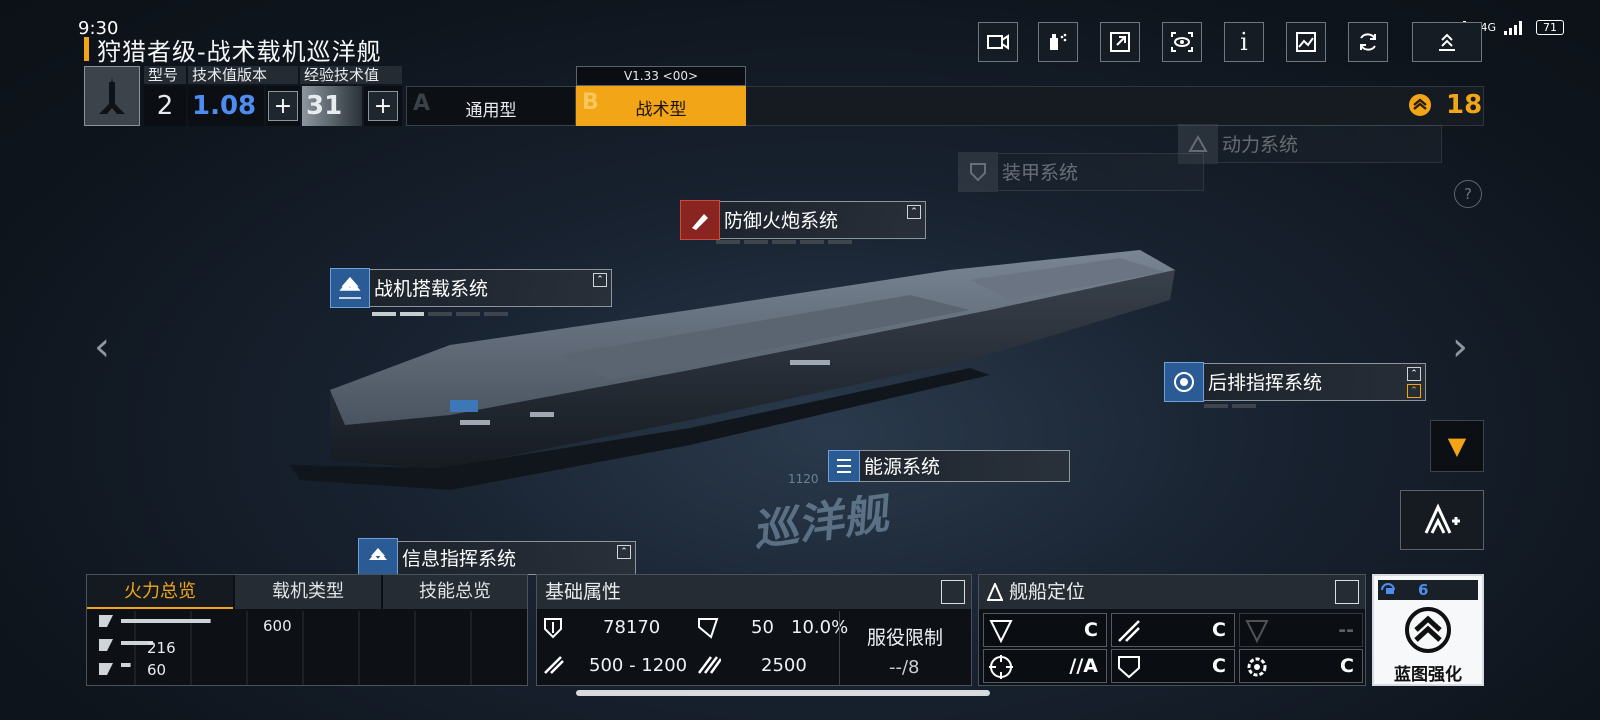 The image size is (1600, 720). What do you see at coordinates (1184, 382) in the screenshot?
I see `rear-command-icon` at bounding box center [1184, 382].